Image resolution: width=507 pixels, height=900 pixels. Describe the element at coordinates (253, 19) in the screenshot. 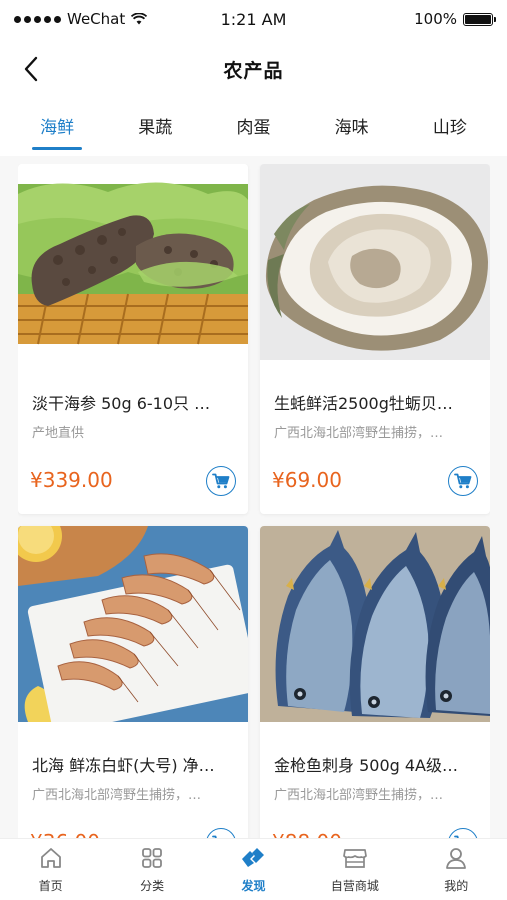

I see `status-bar: WeChat 1:21 AM 100%` at that location.